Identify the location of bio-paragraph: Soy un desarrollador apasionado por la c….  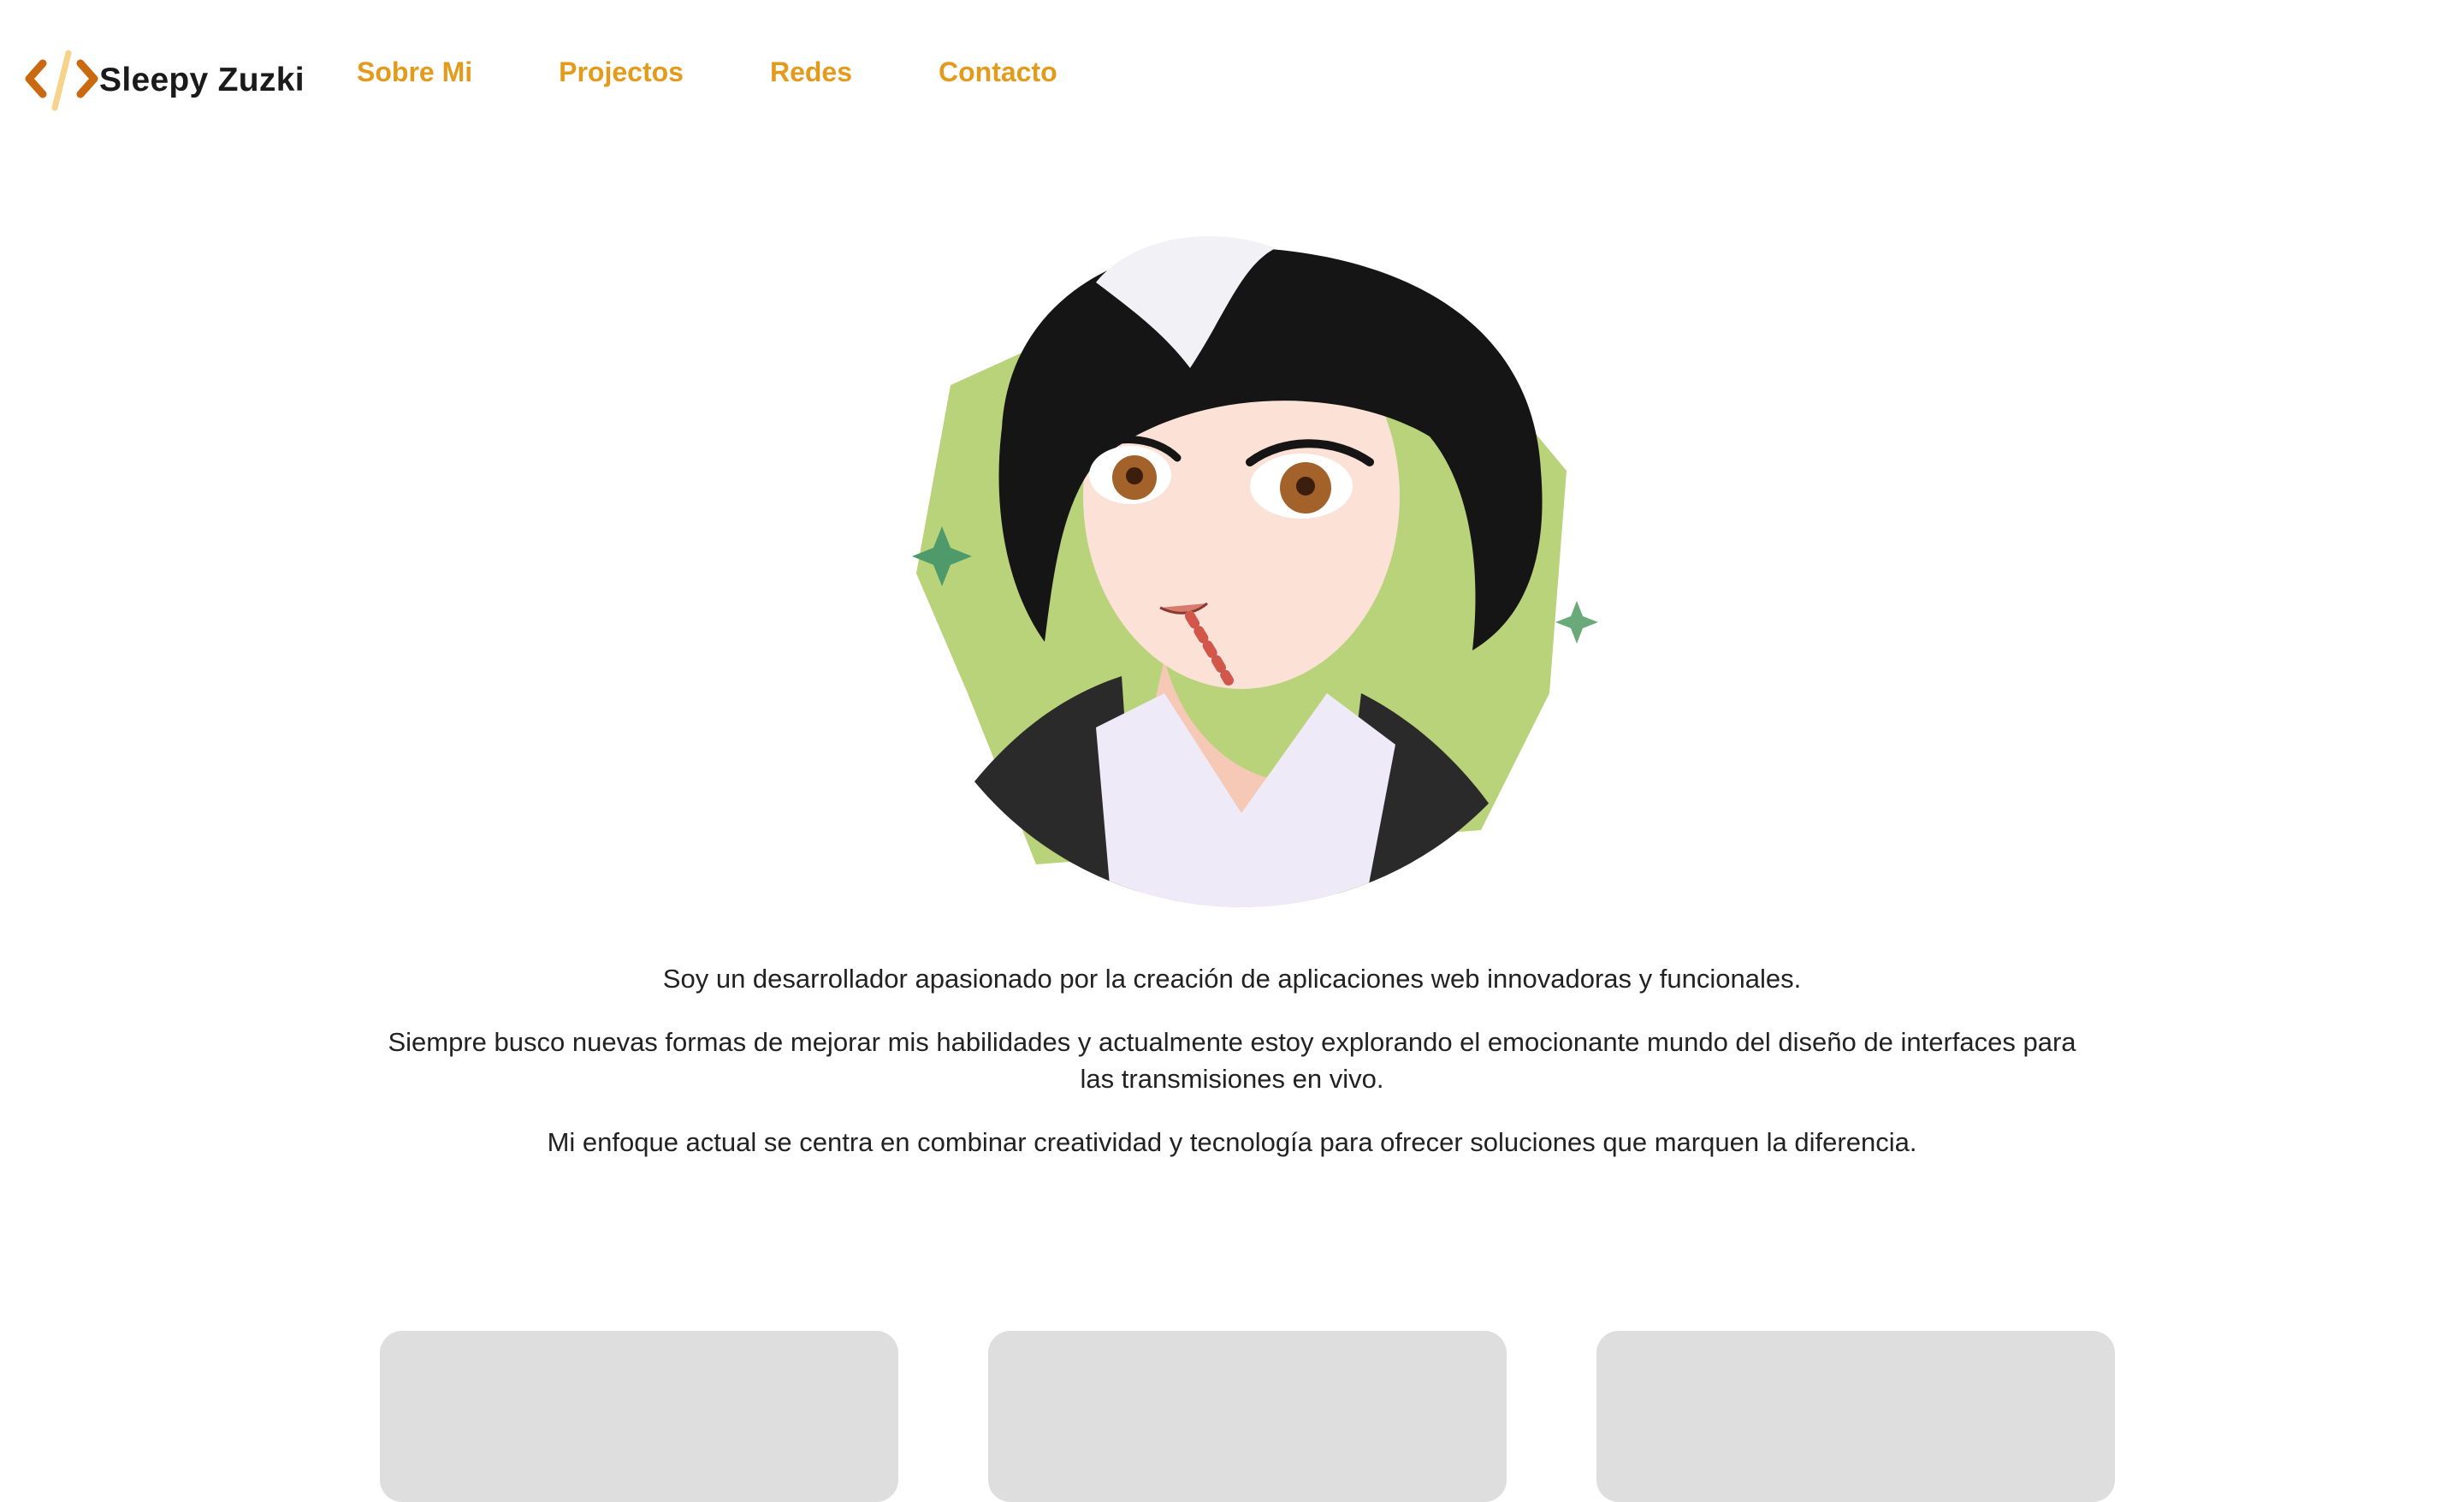
(1232, 979).